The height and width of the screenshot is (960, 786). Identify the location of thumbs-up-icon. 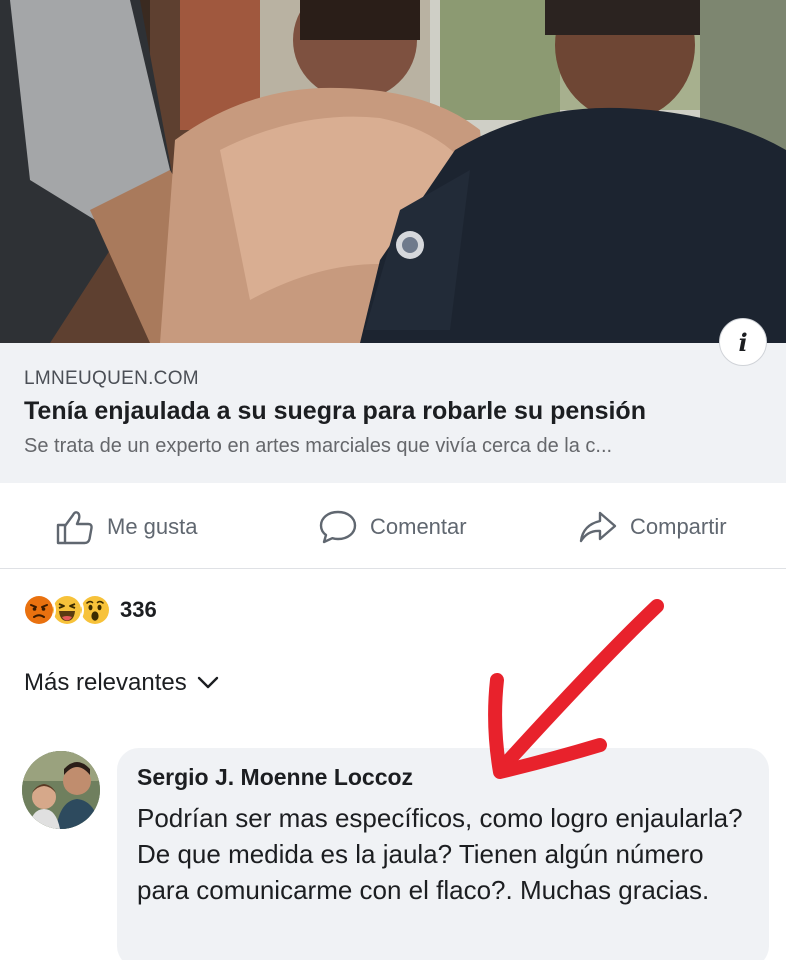
(74, 528).